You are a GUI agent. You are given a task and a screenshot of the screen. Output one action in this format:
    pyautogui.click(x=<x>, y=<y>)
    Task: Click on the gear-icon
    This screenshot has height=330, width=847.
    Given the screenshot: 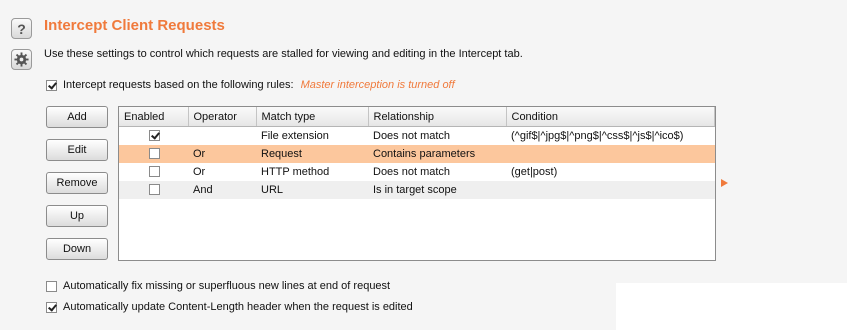 What is the action you would take?
    pyautogui.click(x=21, y=59)
    